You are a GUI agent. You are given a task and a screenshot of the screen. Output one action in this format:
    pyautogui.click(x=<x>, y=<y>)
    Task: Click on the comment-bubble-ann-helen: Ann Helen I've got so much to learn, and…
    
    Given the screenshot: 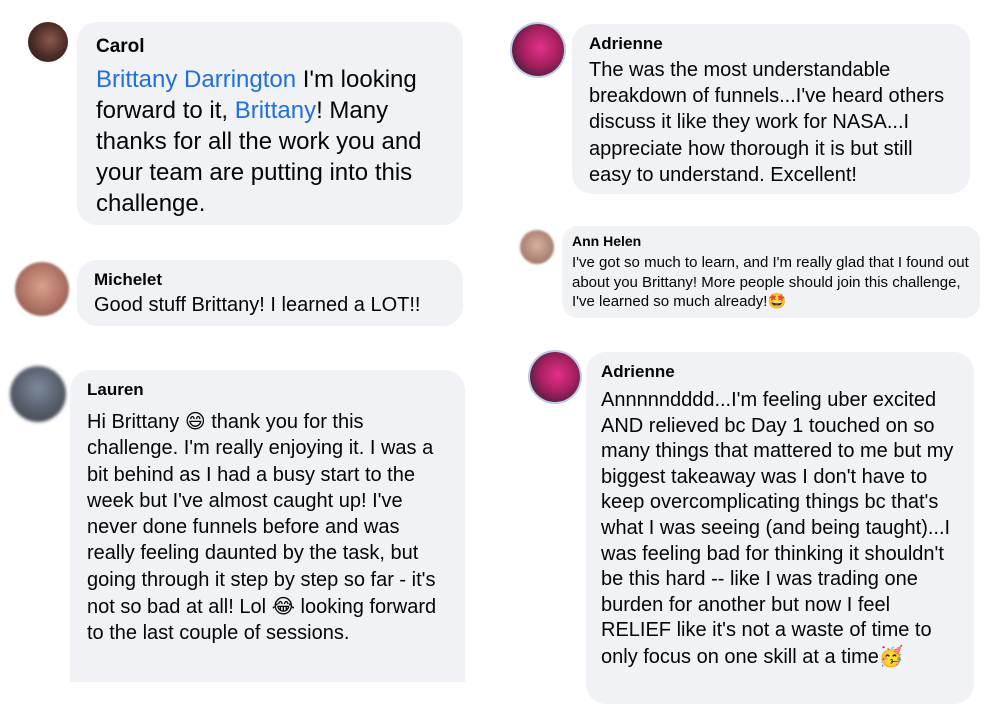 What is the action you would take?
    pyautogui.click(x=771, y=272)
    